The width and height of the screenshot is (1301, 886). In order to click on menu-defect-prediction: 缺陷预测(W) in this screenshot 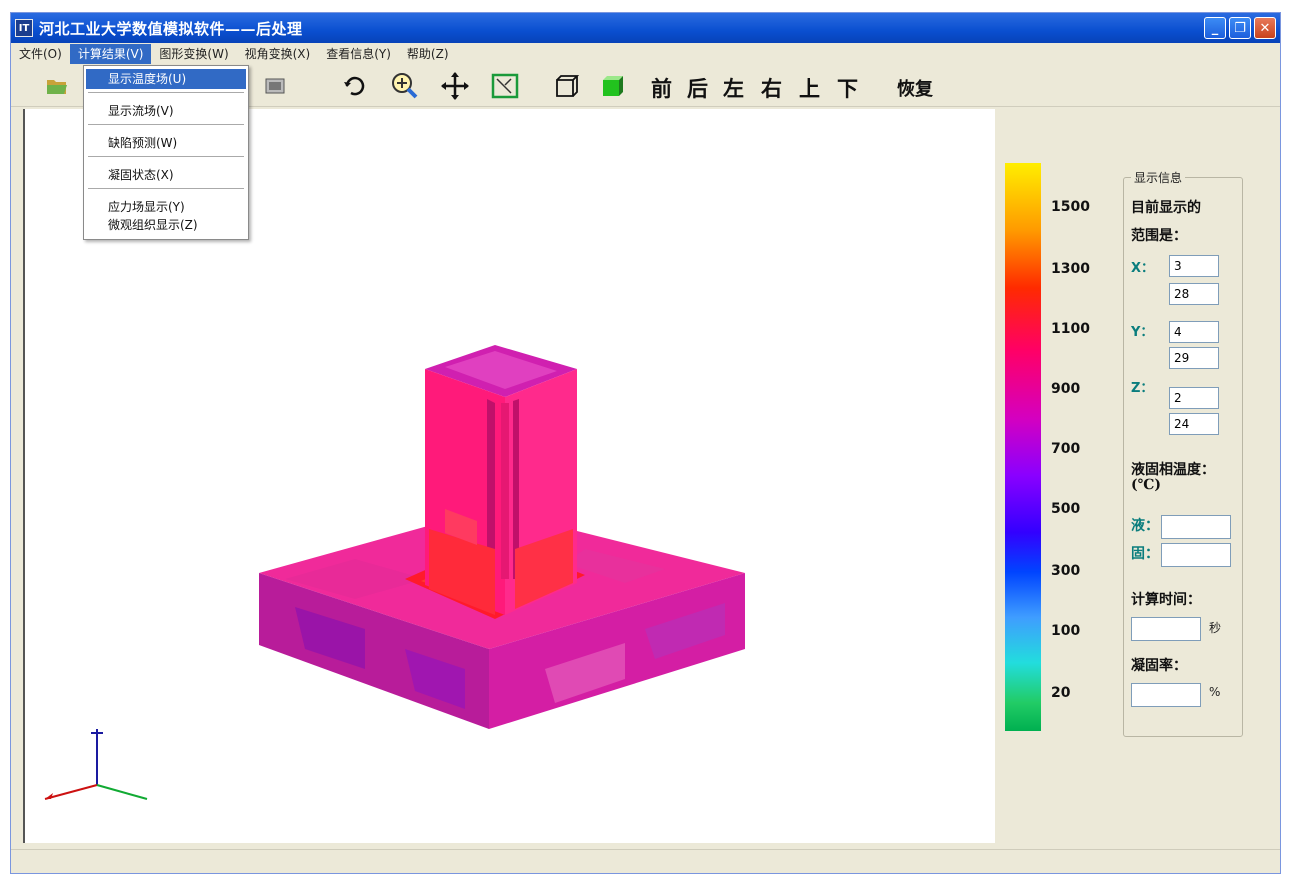, I will do `click(166, 143)`.